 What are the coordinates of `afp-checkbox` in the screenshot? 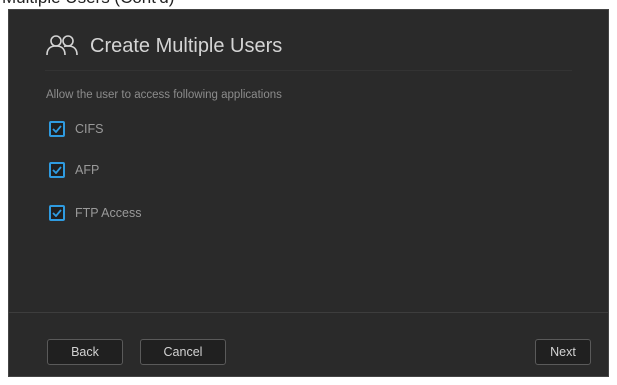 It's located at (57, 170).